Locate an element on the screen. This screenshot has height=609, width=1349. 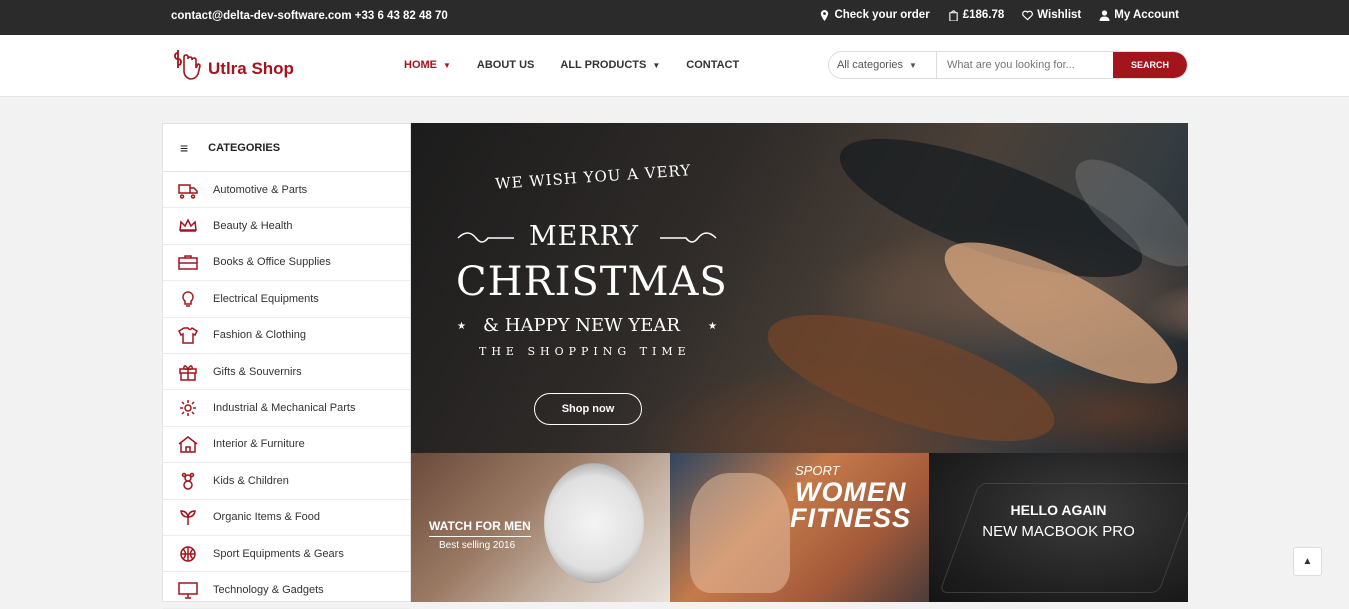
truck-icon is located at coordinates (188, 190).